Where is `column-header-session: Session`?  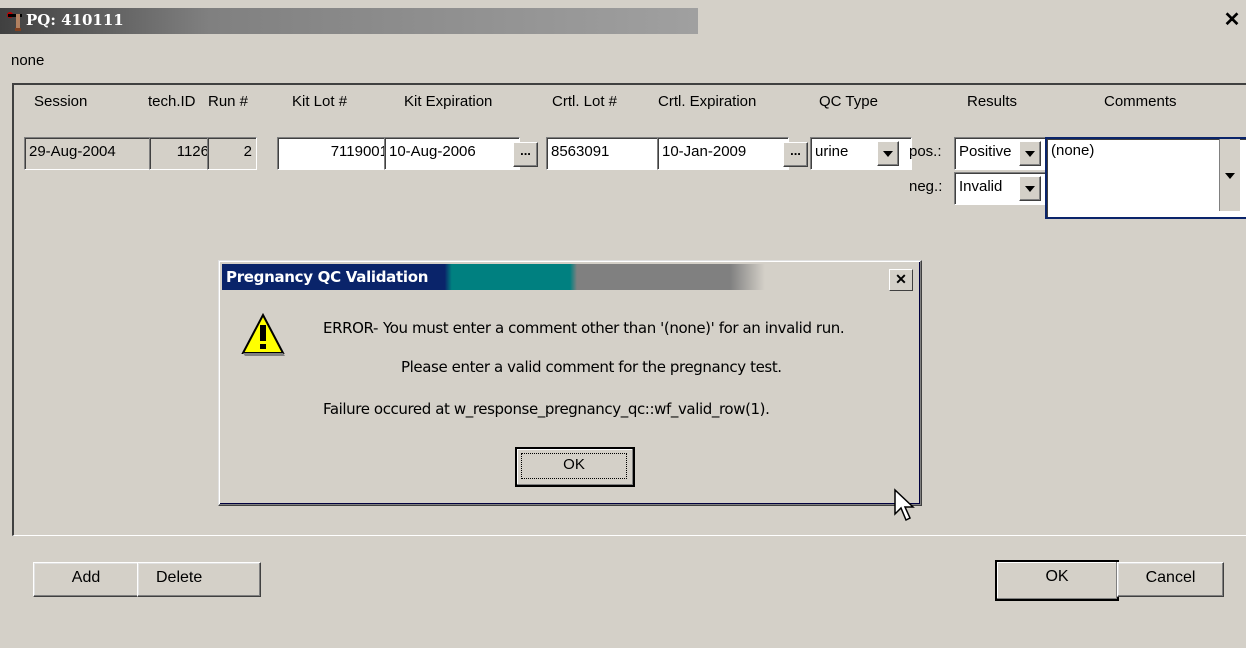 column-header-session: Session is located at coordinates (61, 101).